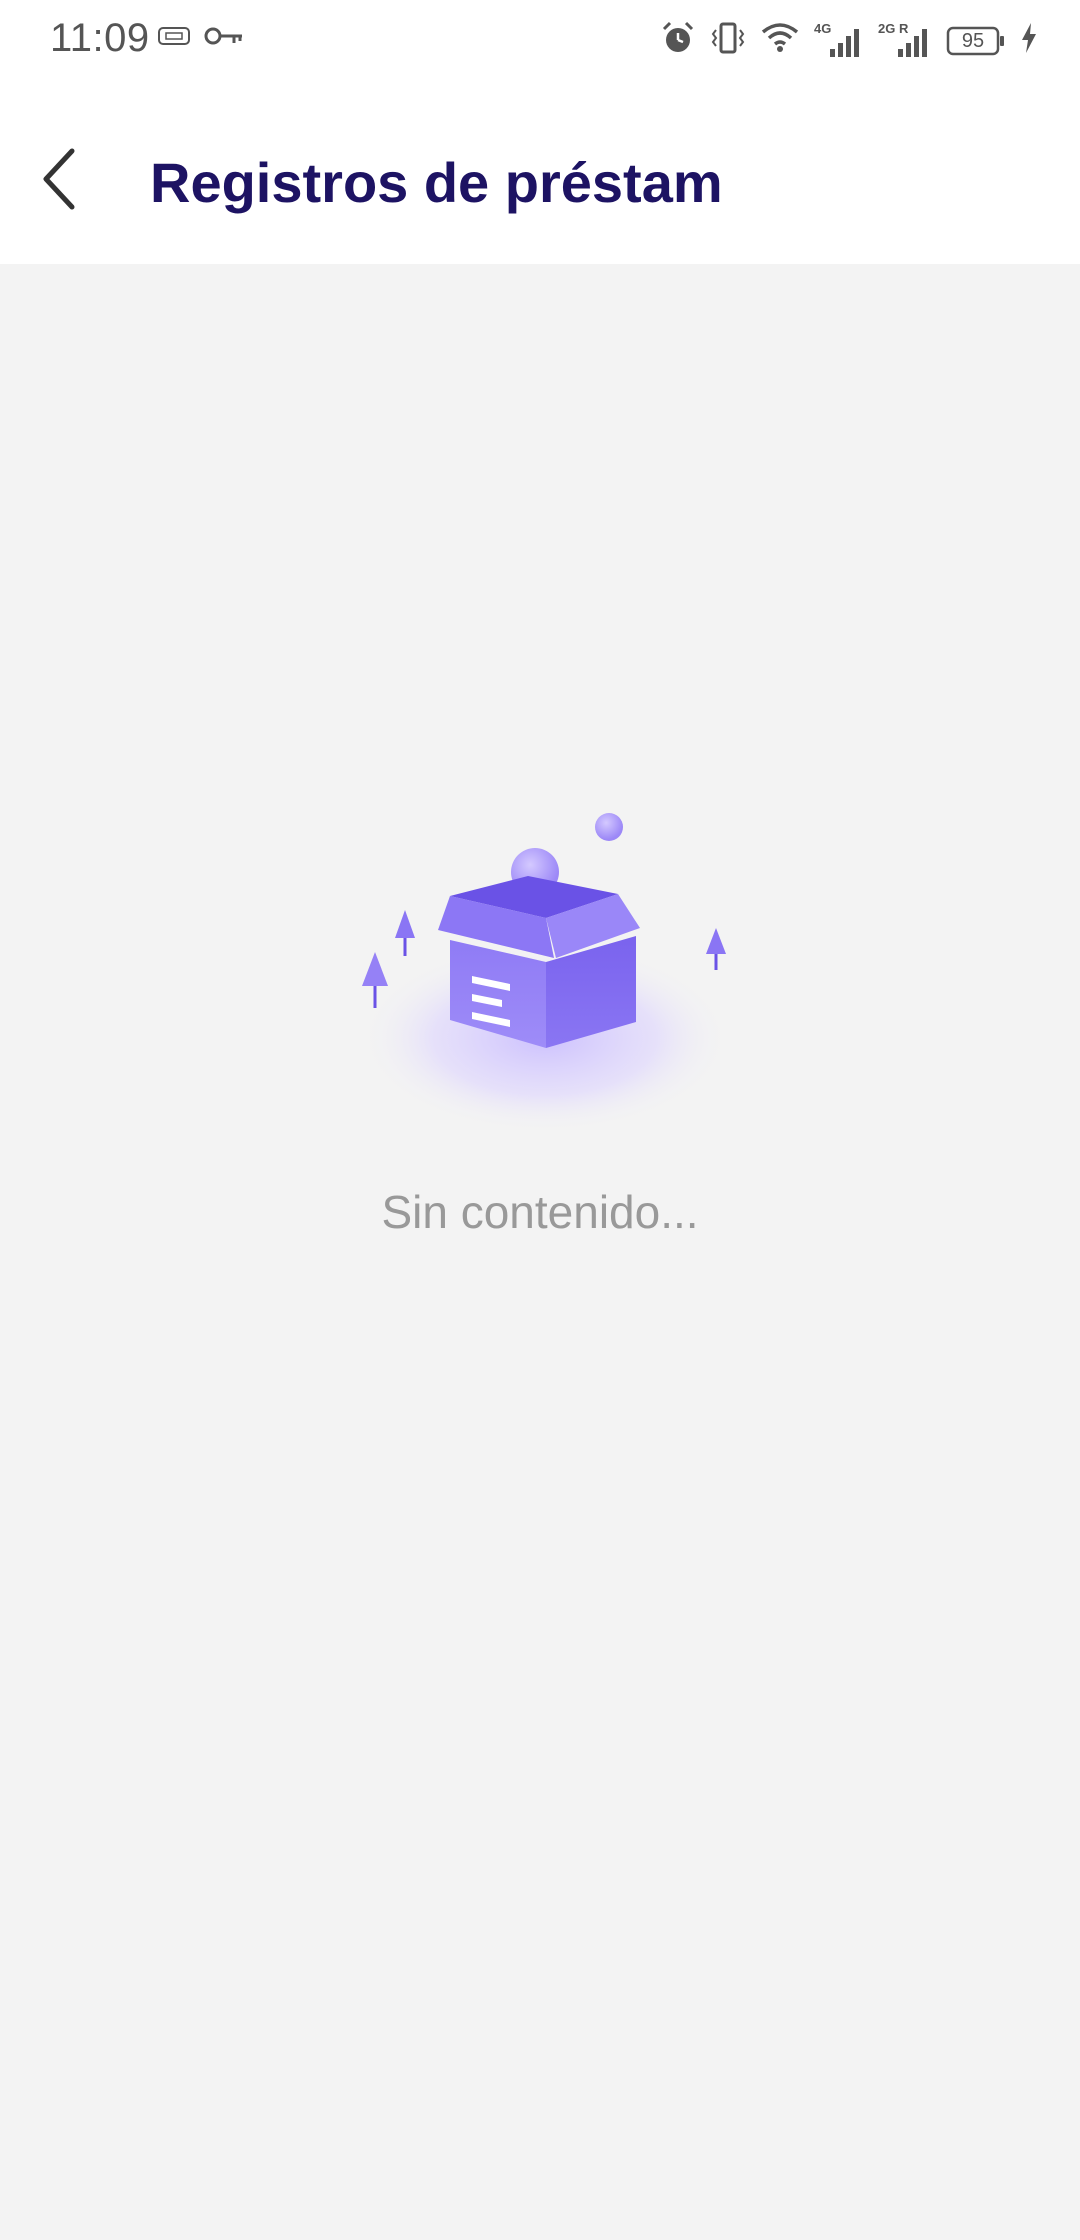  Describe the element at coordinates (174, 38) in the screenshot. I see `sim-card-icon` at that location.